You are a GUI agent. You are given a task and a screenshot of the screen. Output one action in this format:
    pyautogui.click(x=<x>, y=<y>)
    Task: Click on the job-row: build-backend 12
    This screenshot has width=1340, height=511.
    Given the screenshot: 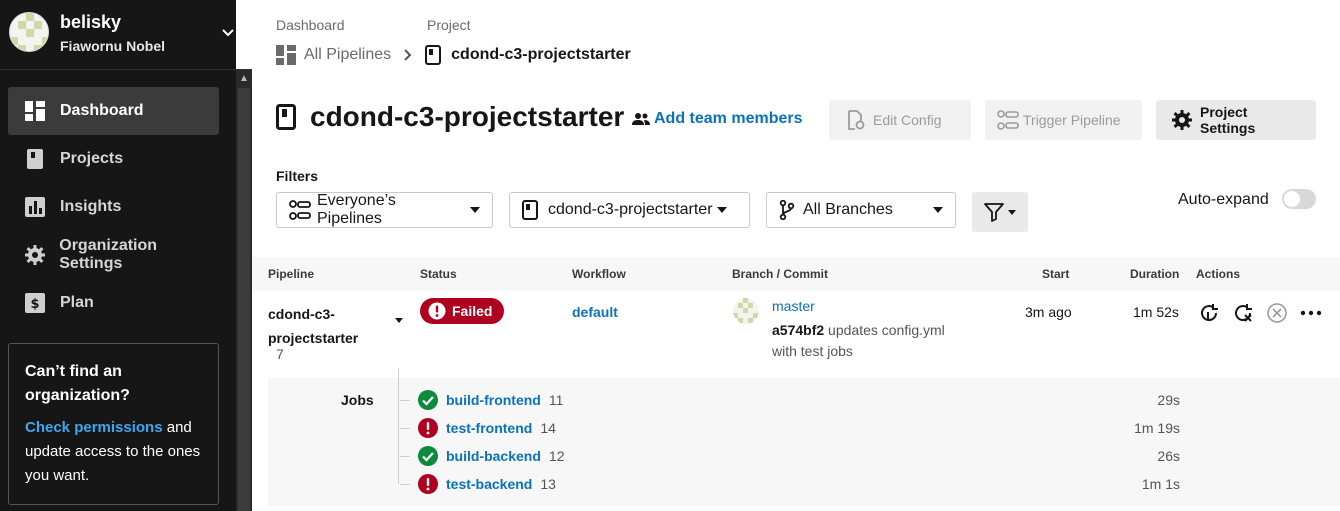 What is the action you would take?
    pyautogui.click(x=800, y=456)
    